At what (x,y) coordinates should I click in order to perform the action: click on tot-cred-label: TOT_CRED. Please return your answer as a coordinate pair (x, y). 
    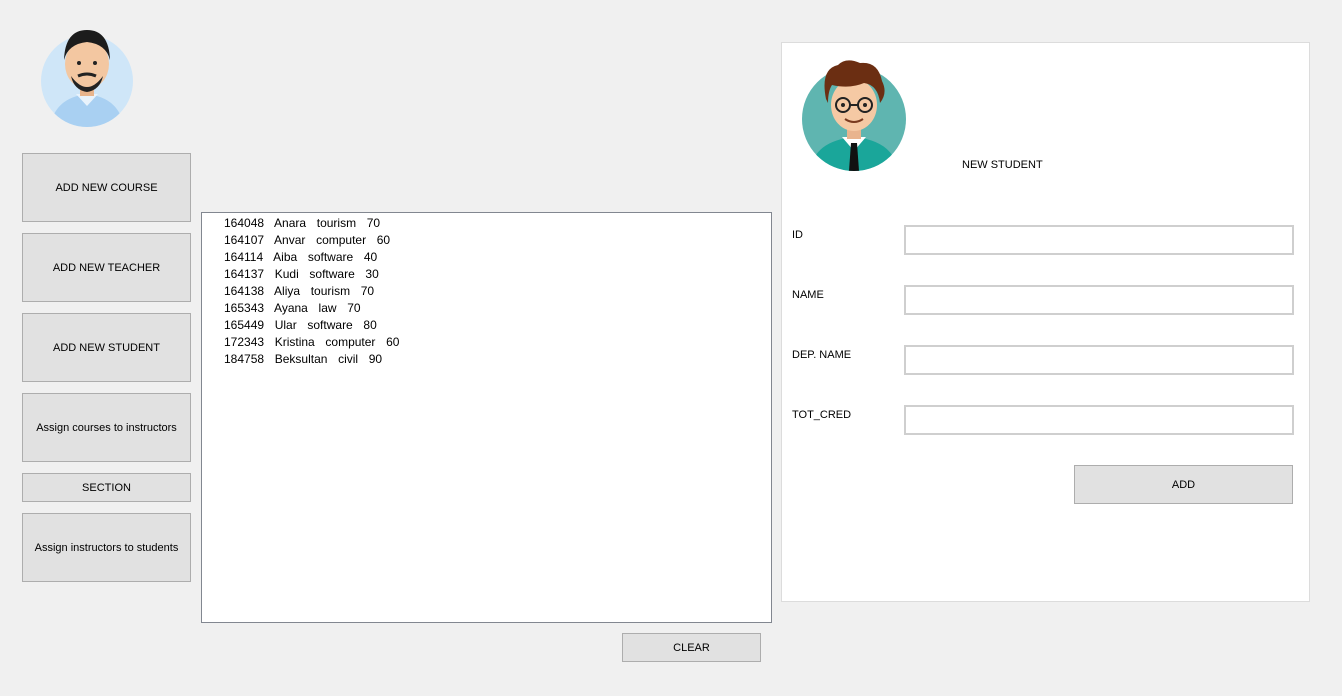
    Looking at the image, I should click on (822, 415).